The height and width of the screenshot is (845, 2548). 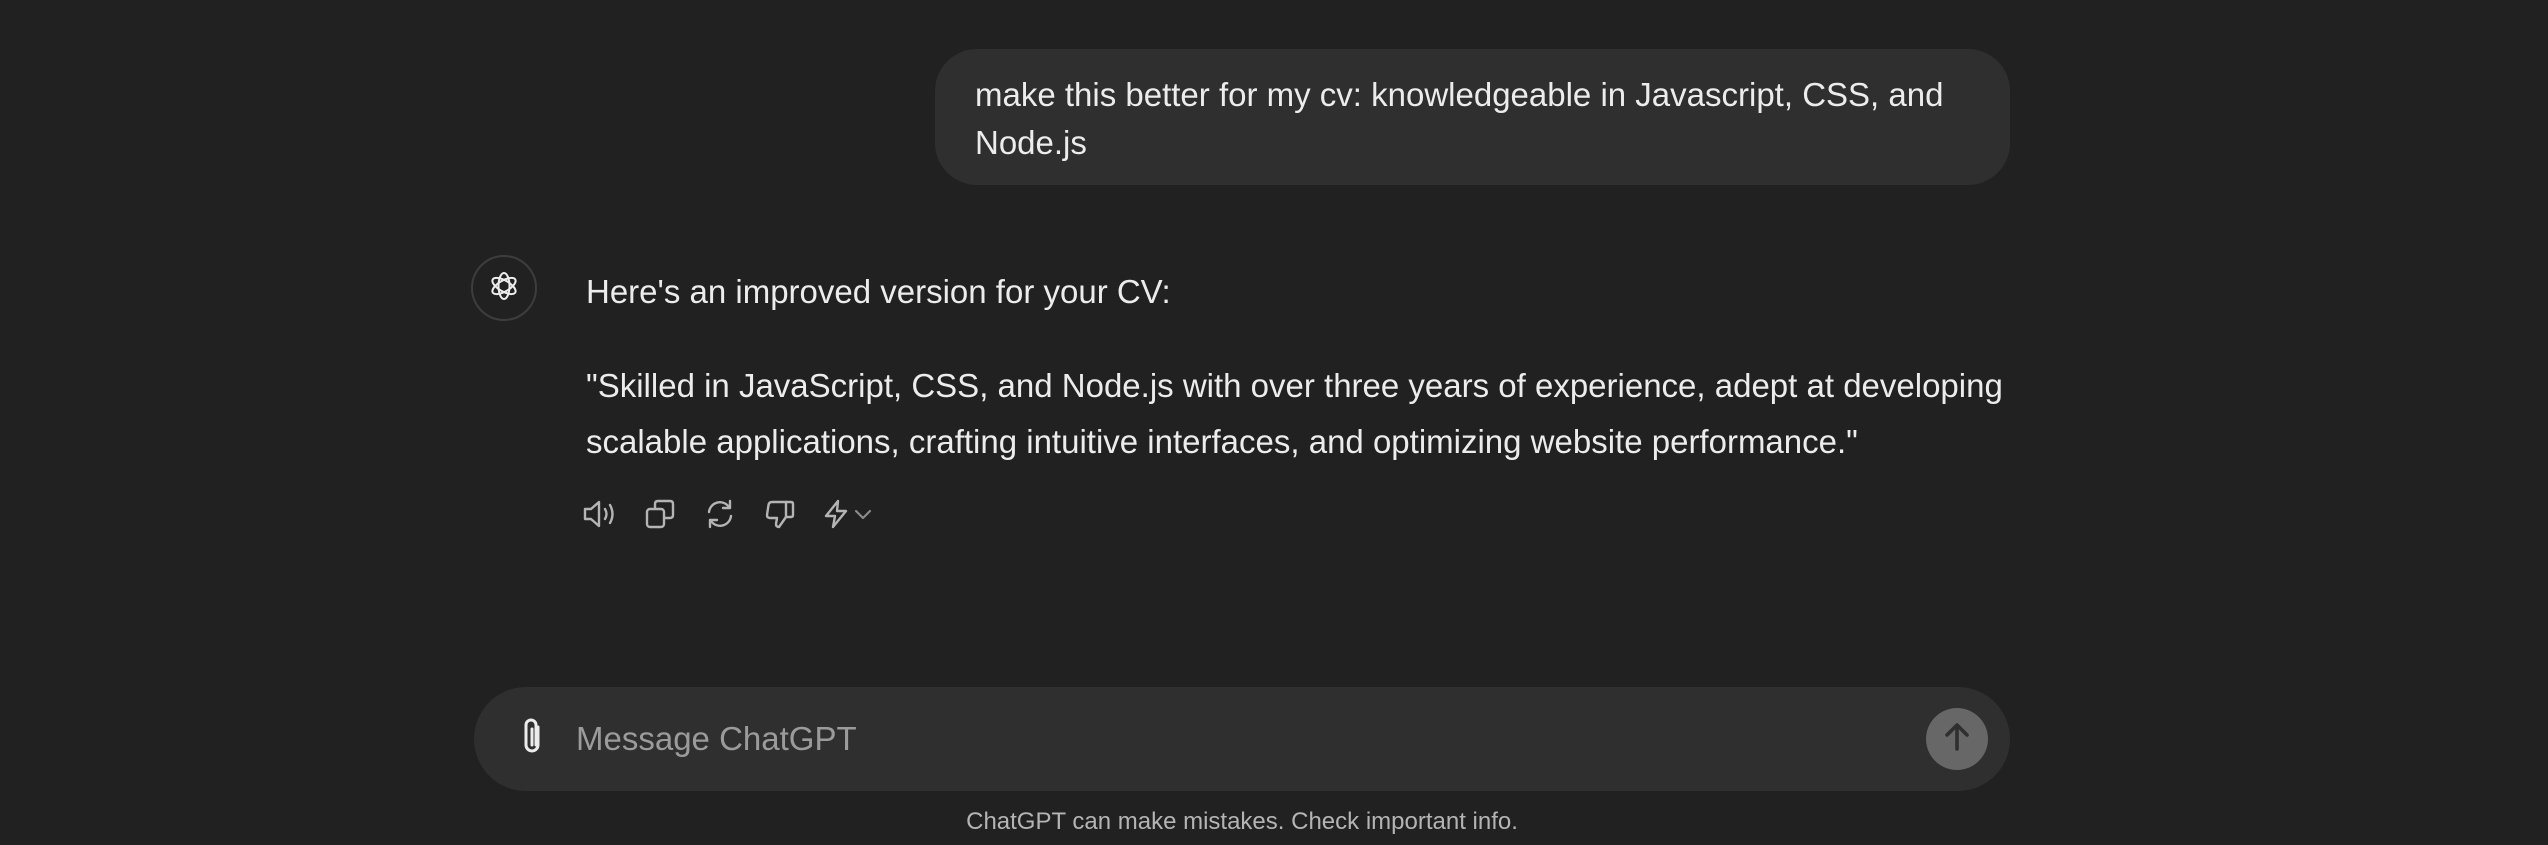 I want to click on message-input, so click(x=1226, y=739).